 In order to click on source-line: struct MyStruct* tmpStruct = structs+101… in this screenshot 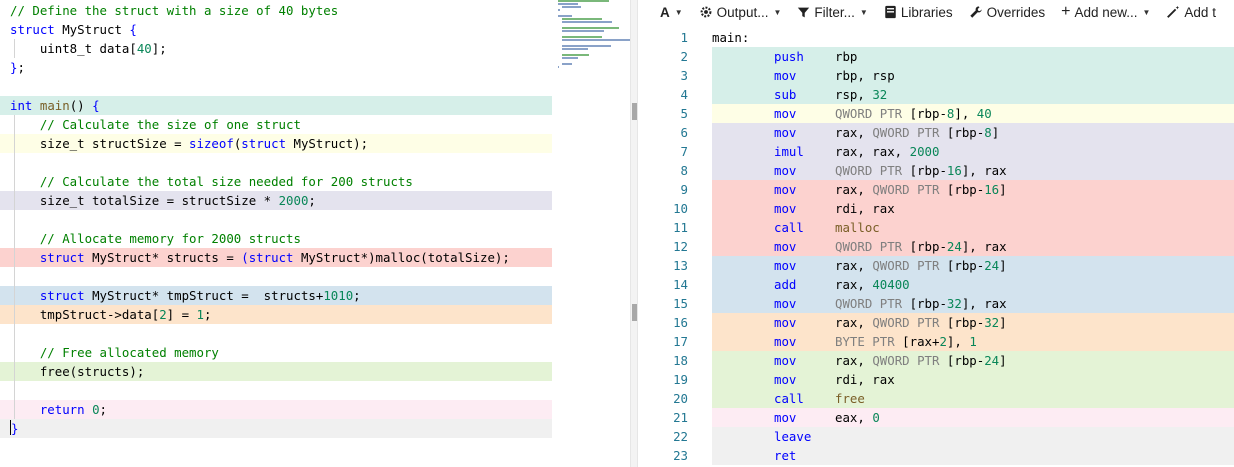, I will do `click(276, 295)`.